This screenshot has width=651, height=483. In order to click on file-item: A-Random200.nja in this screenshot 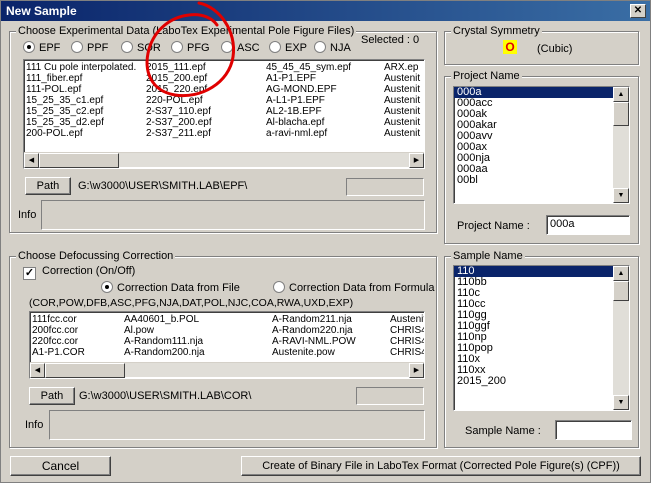, I will do `click(198, 352)`.